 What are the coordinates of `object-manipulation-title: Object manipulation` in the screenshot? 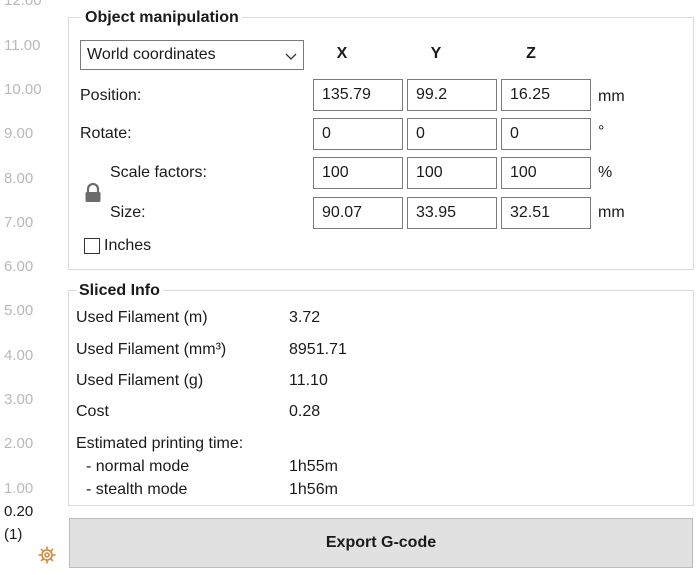 It's located at (162, 18).